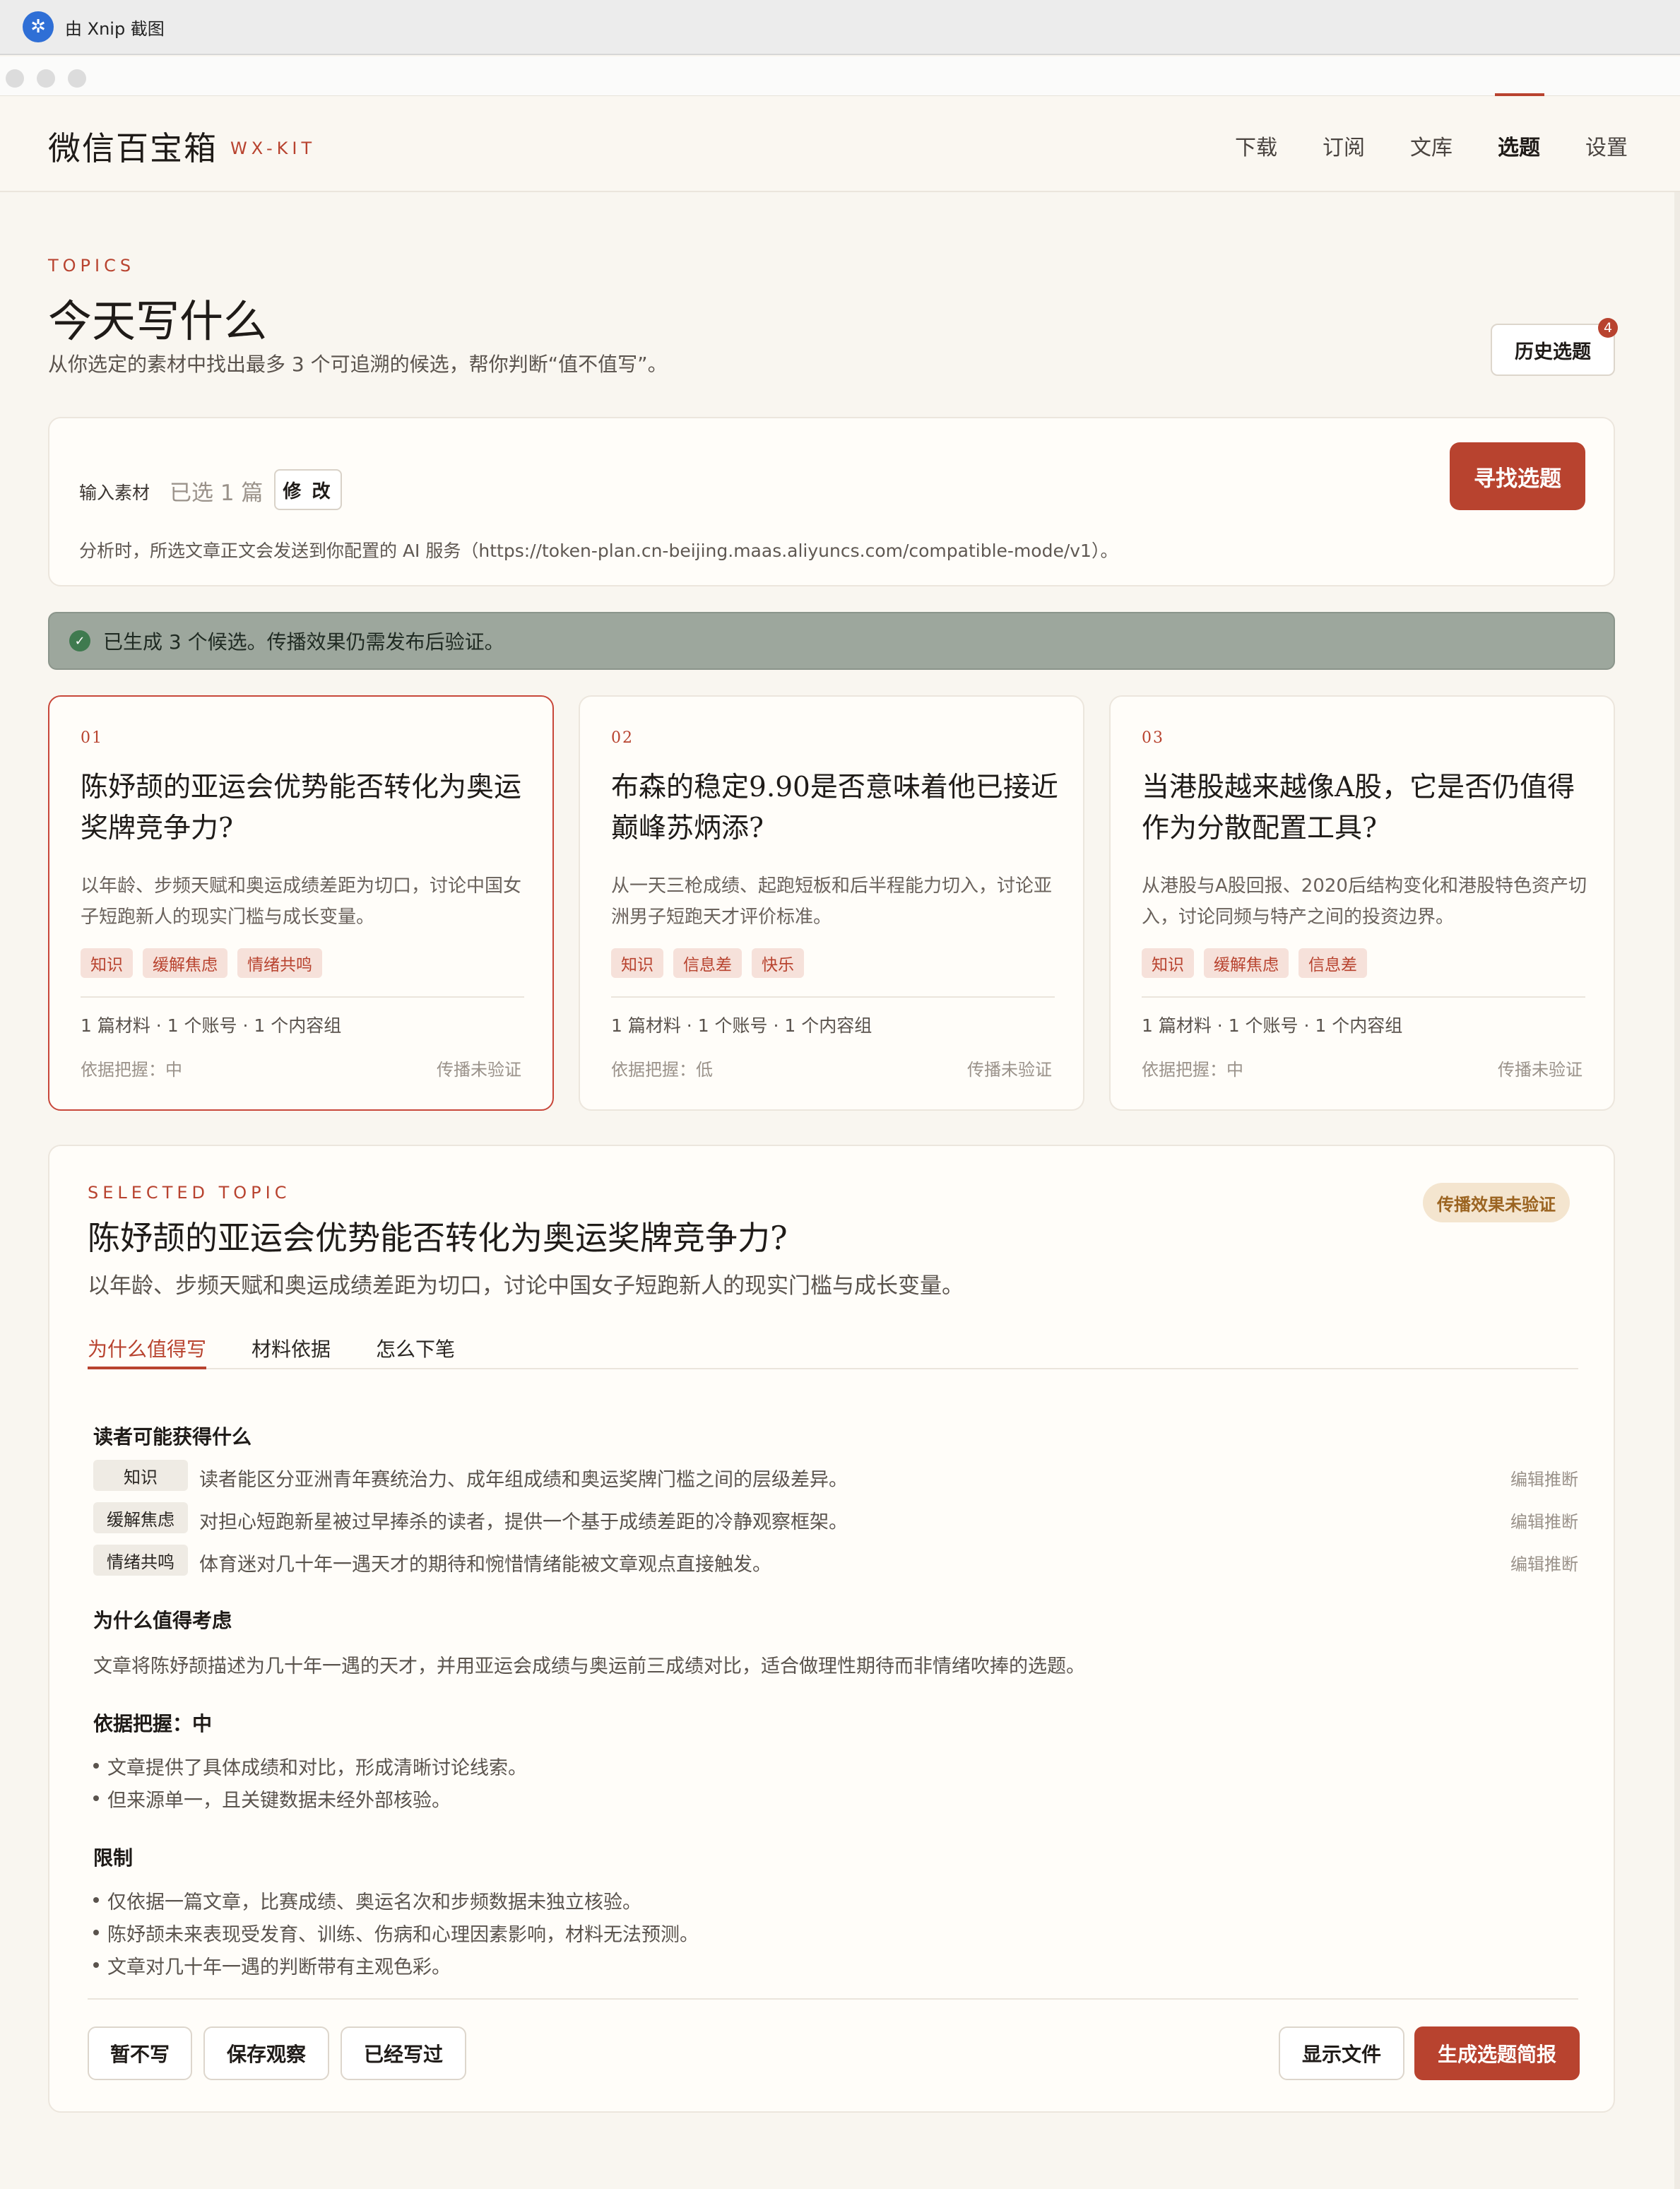  Describe the element at coordinates (147, 1368) in the screenshot. I see `tab-active-indicator` at that location.